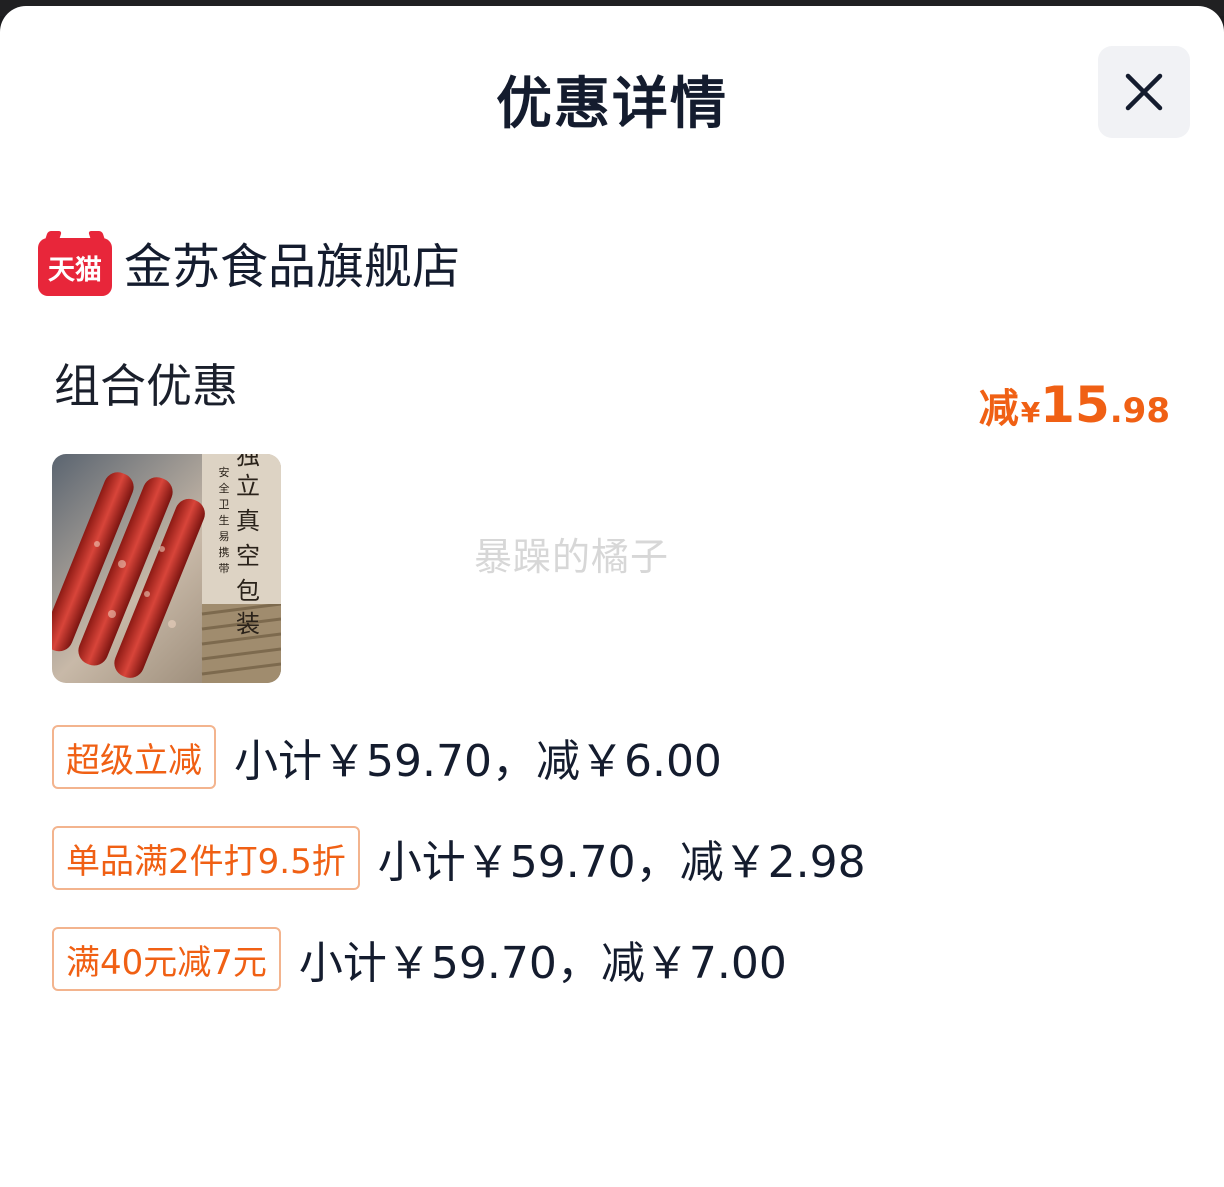 This screenshot has height=1187, width=1224. What do you see at coordinates (224, 536) in the screenshot?
I see `svg-text: 易` at bounding box center [224, 536].